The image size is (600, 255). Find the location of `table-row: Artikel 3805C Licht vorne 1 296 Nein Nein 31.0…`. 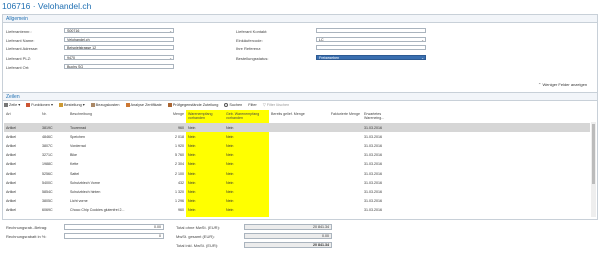

table-row: Artikel 3805C Licht vorne 1 296 Nein Nein 31.0… is located at coordinates (297, 201).